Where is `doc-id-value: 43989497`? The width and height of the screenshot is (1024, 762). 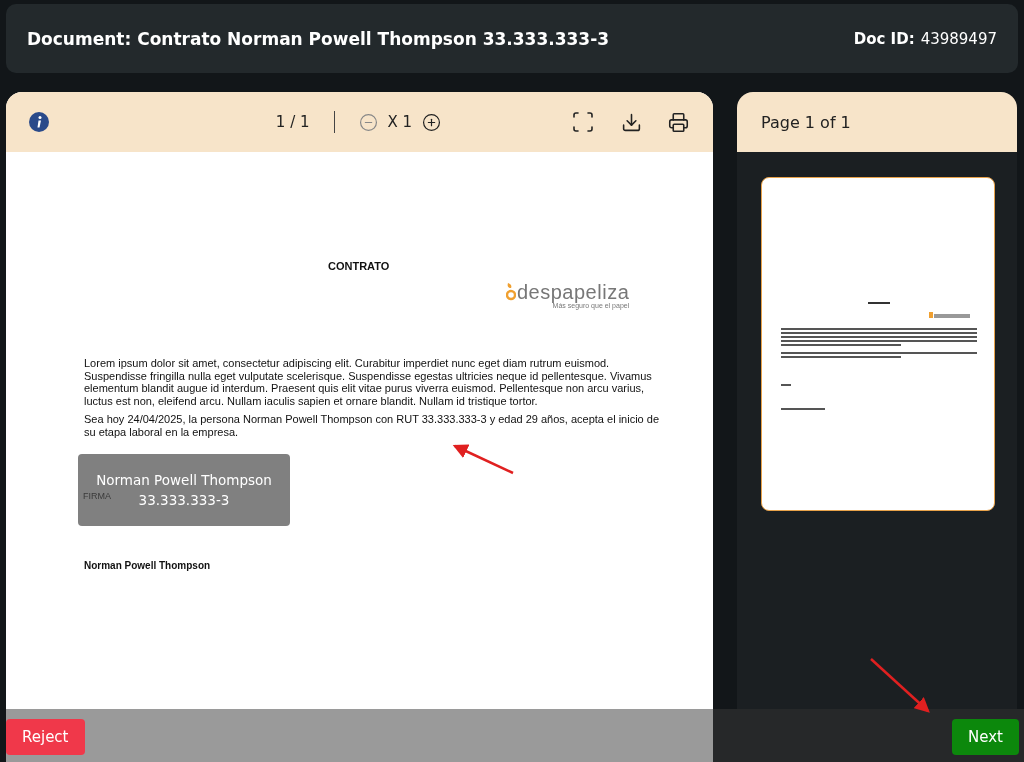 doc-id-value: 43989497 is located at coordinates (958, 38).